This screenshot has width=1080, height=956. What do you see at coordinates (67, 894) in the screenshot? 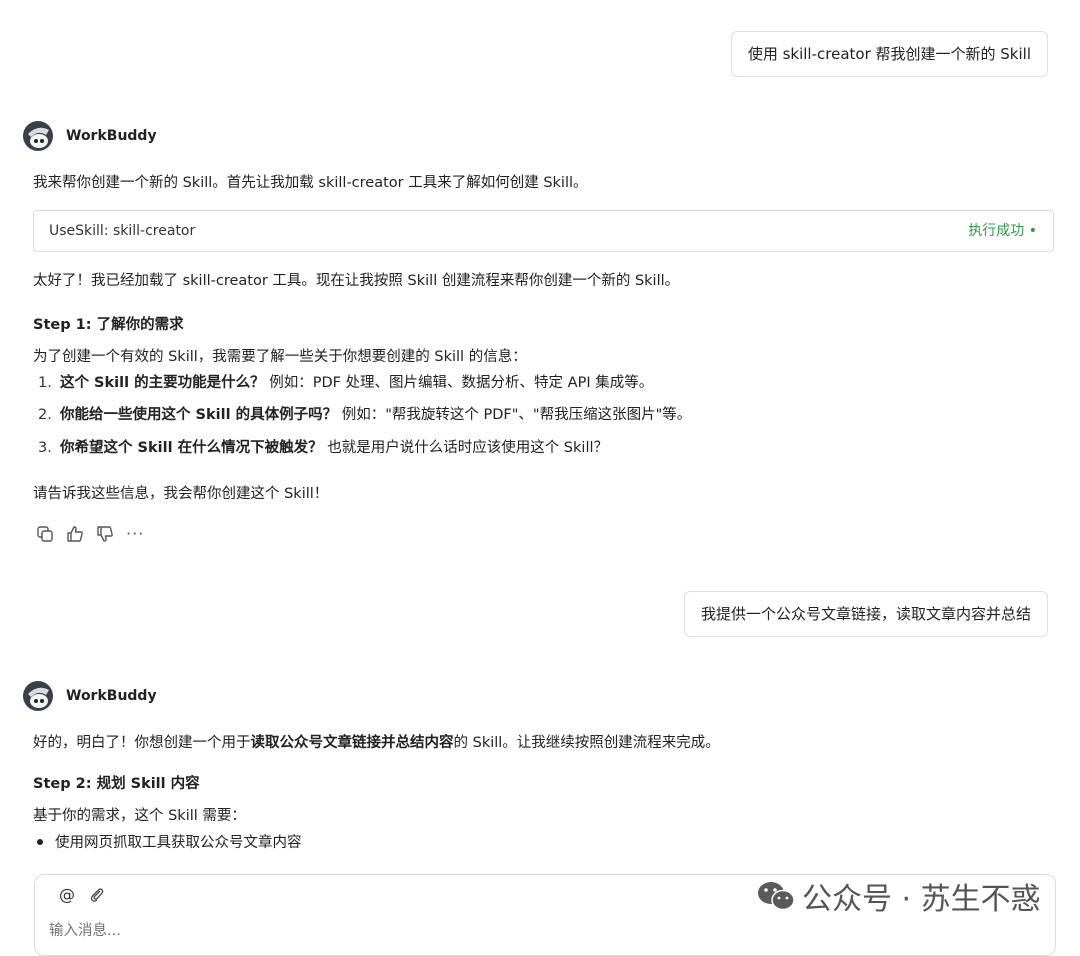
I see `mention-icon: @` at bounding box center [67, 894].